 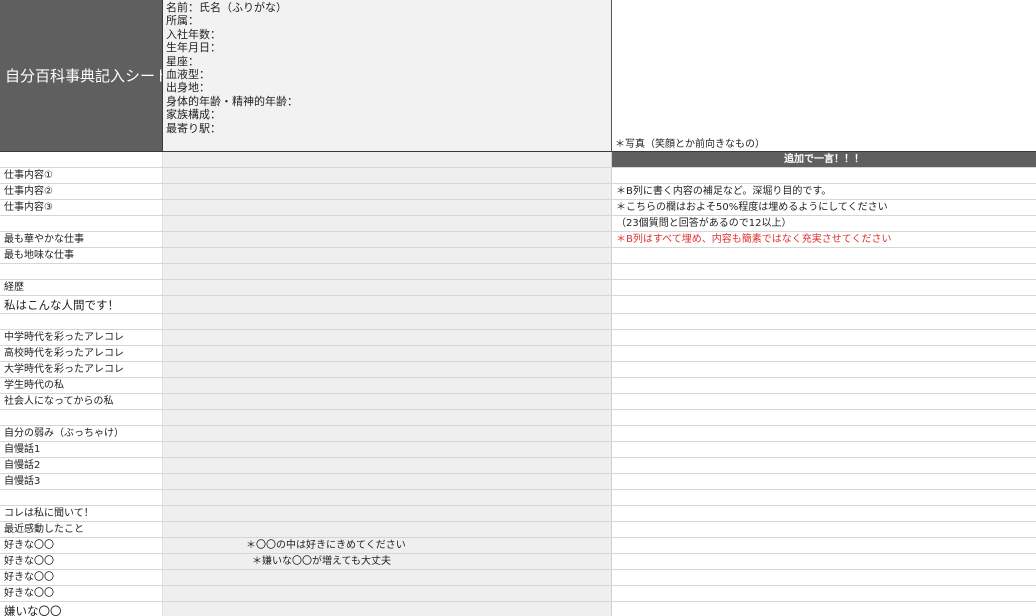 I want to click on column-c-header: 追加で一言！！！, so click(x=824, y=159).